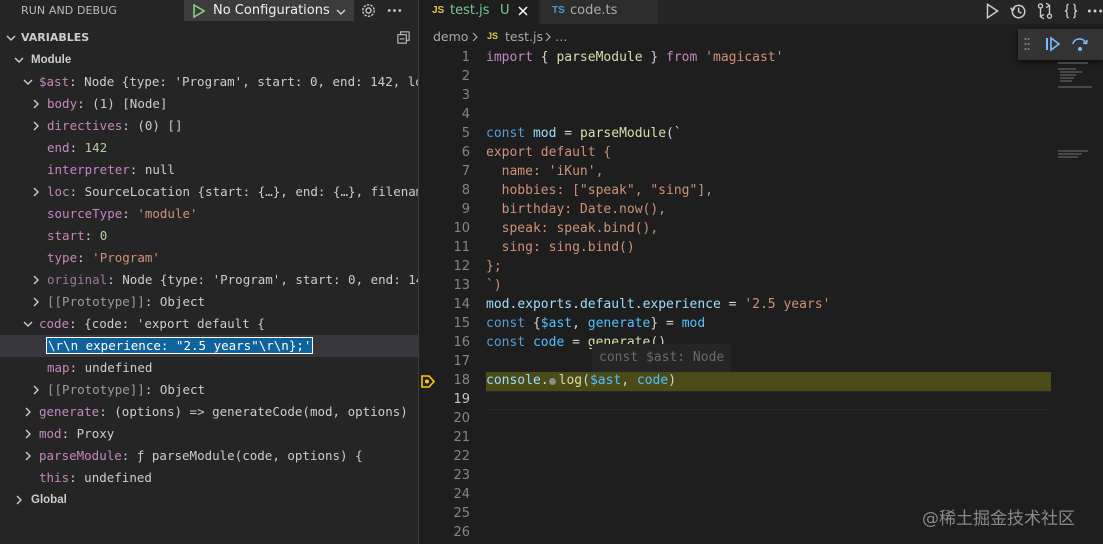 The width and height of the screenshot is (1103, 544). I want to click on variable-value: 'module', so click(167, 213).